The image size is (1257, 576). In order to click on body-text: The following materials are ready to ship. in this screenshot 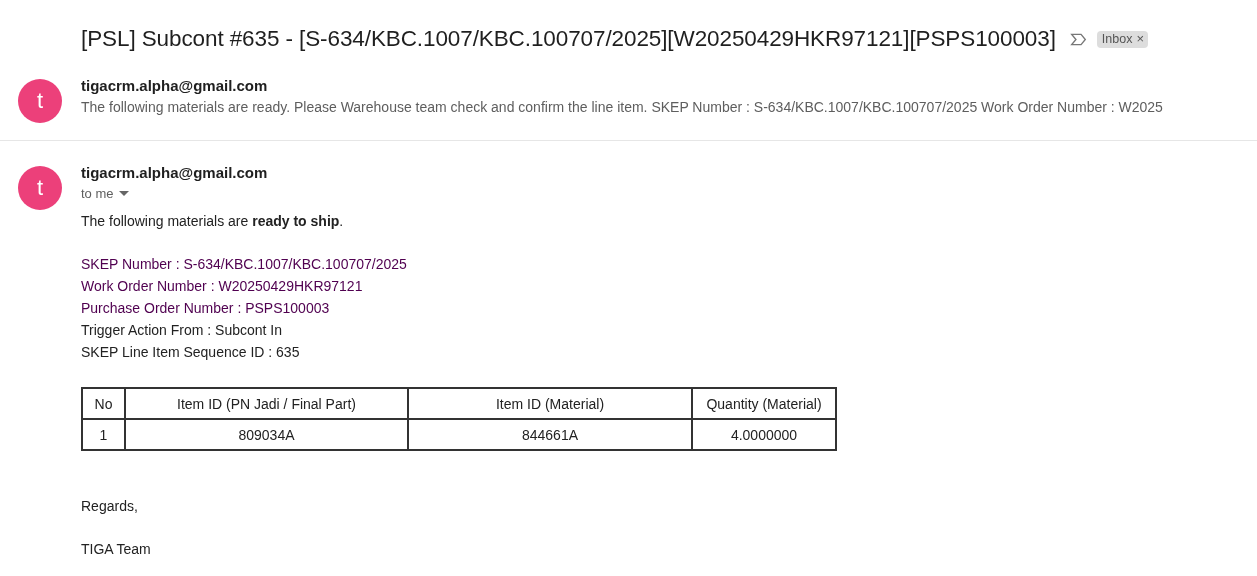, I will do `click(213, 221)`.